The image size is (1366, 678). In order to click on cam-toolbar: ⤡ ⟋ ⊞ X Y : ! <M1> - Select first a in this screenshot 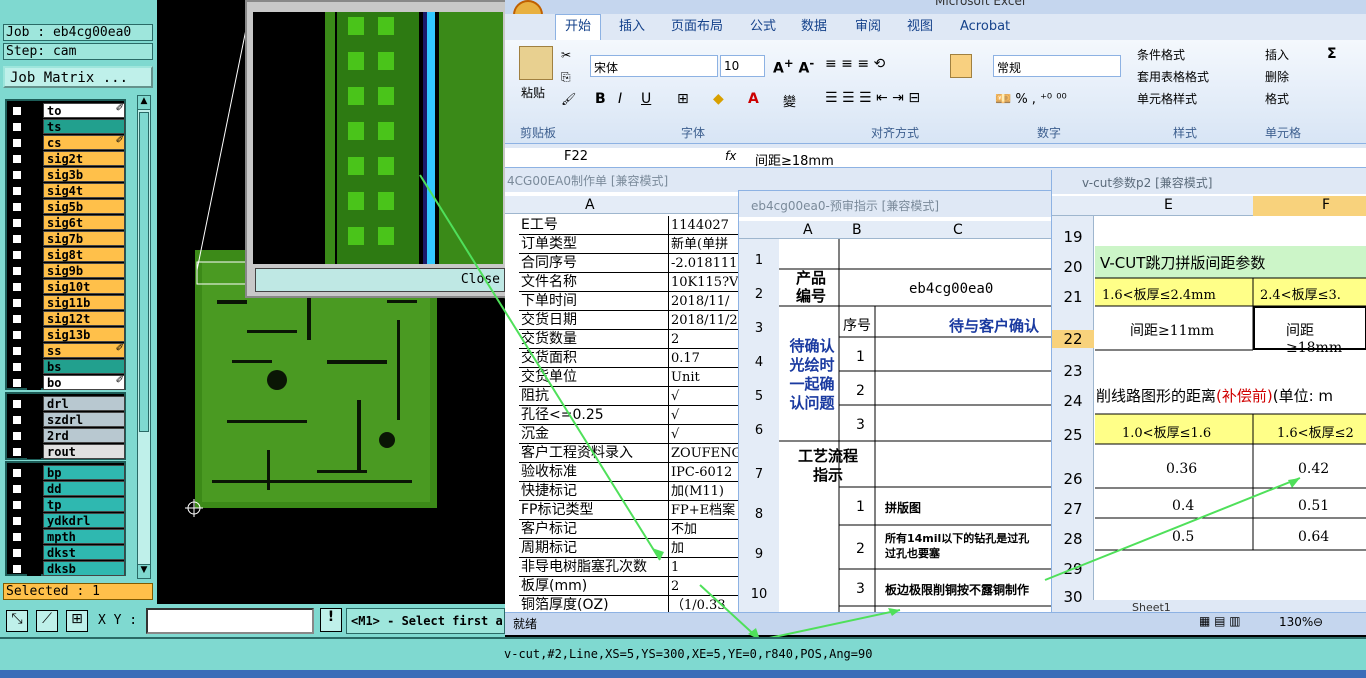, I will do `click(252, 620)`.